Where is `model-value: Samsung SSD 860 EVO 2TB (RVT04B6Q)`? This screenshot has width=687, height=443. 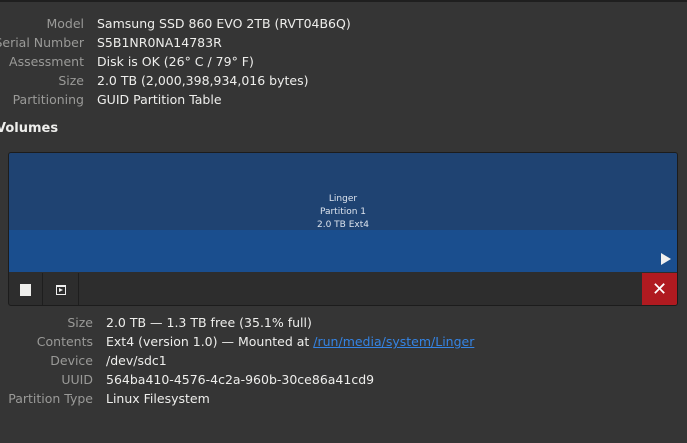
model-value: Samsung SSD 860 EVO 2TB (RVT04B6Q) is located at coordinates (224, 23).